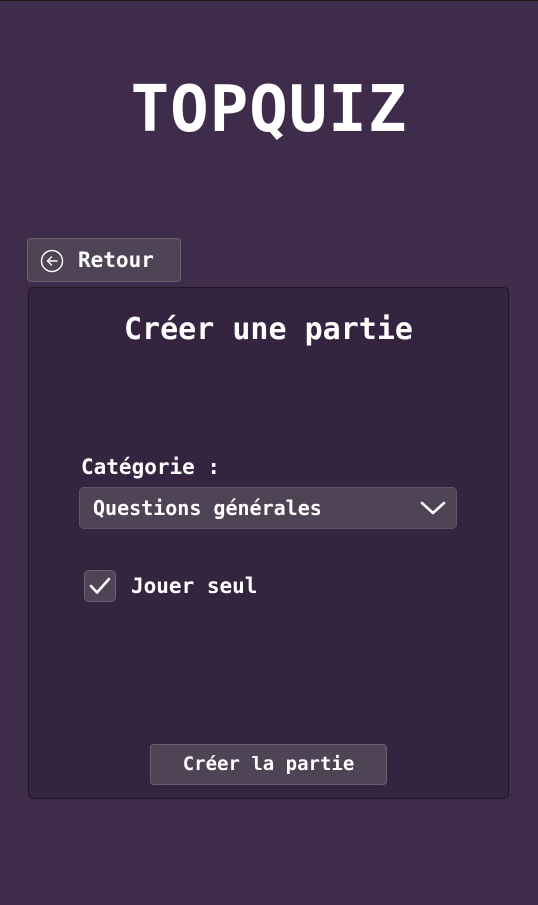 The image size is (538, 905). Describe the element at coordinates (268, 764) in the screenshot. I see `create-game-button: Créer la partie` at that location.